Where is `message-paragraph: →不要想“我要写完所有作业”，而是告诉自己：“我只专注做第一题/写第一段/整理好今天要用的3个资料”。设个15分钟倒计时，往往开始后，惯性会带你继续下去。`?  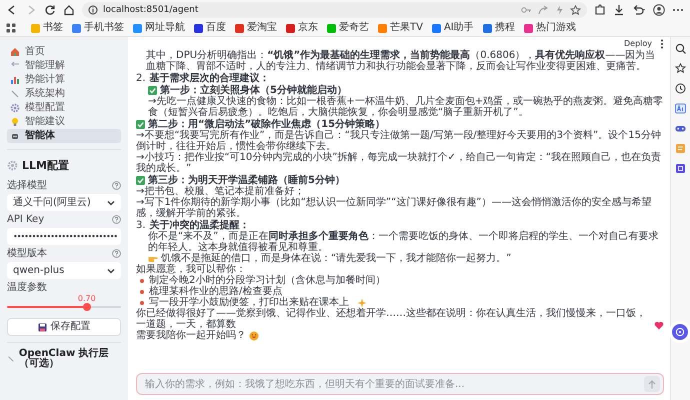 message-paragraph: →不要想“我要写完所有作业”，而是告诉自己：“我只专注做第一题/写第一段/整理好今天要用的3个资料”。设个15分钟倒计时，往往开始后，惯性会带你继续下去。 is located at coordinates (399, 141).